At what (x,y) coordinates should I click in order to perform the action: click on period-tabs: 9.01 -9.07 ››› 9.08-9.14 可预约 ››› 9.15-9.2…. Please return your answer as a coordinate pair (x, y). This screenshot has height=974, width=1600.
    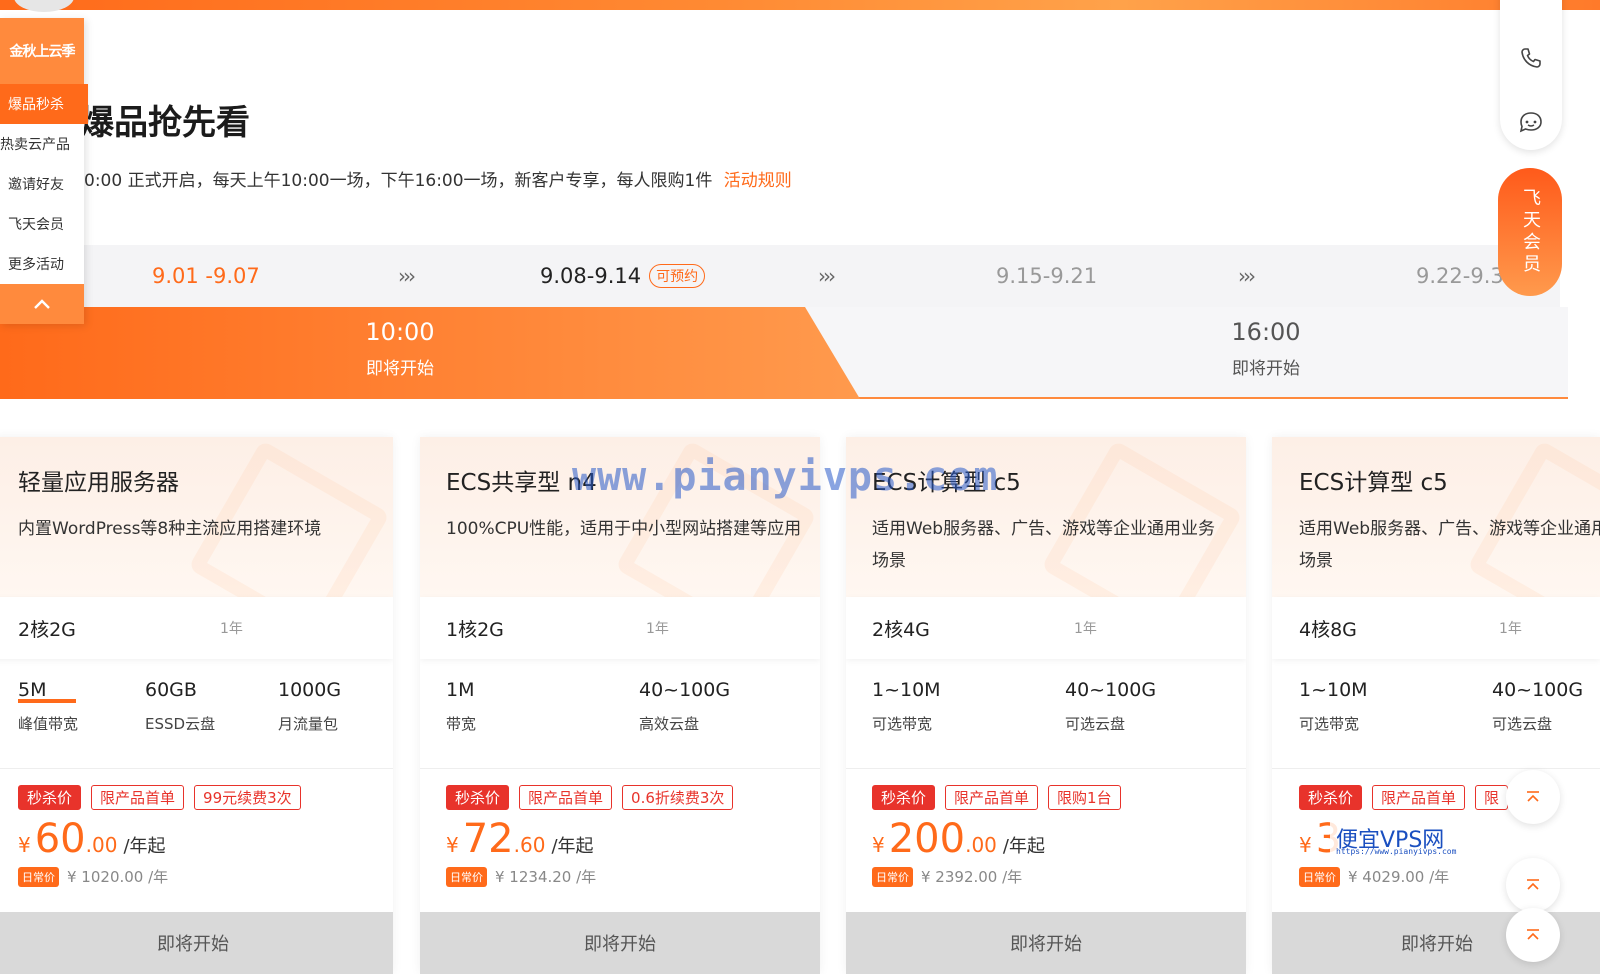
    Looking at the image, I should click on (780, 276).